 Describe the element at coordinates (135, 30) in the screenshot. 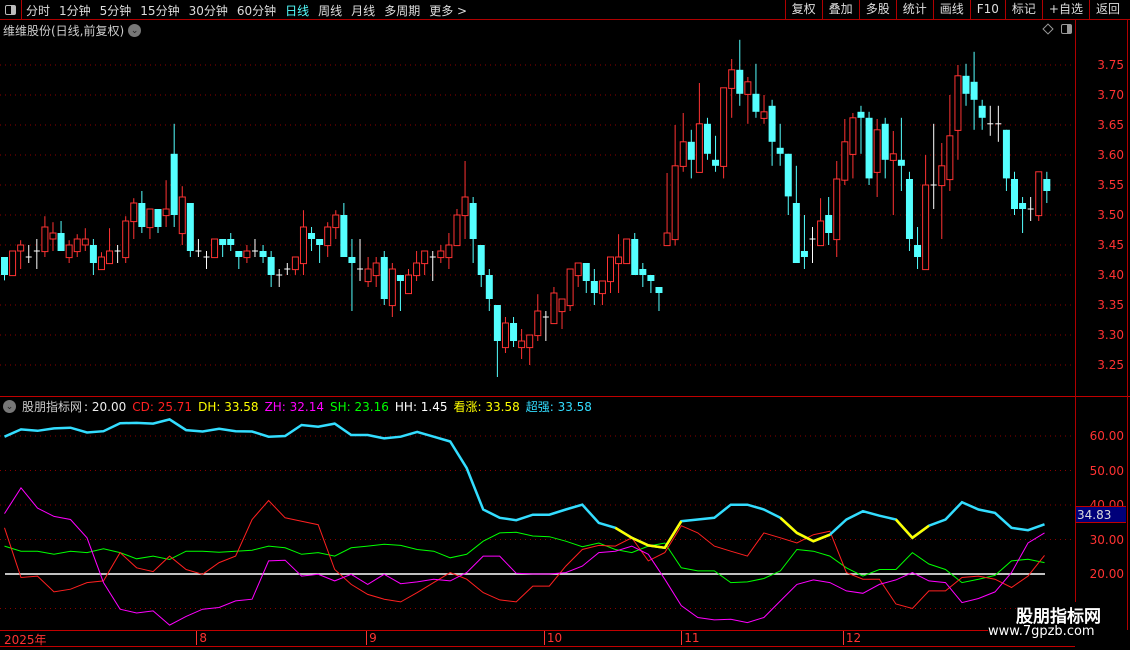

I see `chevron-down-icon: ⌄` at that location.